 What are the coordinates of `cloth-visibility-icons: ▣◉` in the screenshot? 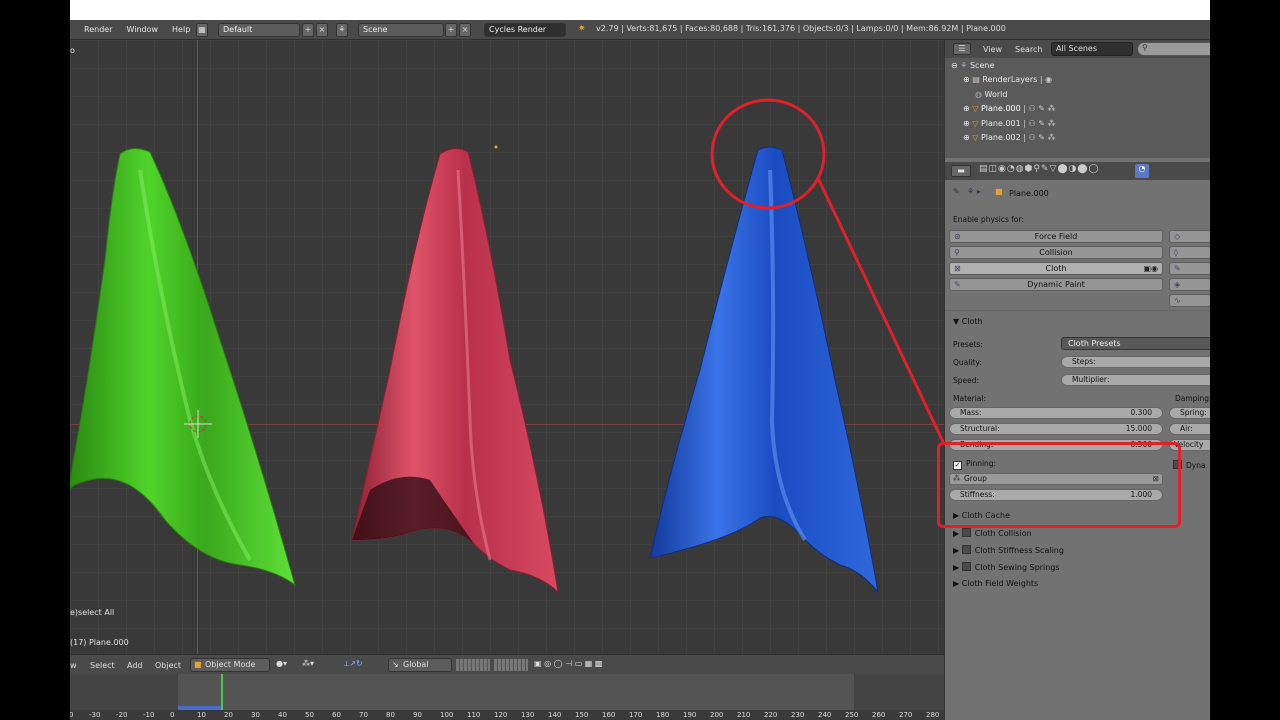 It's located at (1150, 268).